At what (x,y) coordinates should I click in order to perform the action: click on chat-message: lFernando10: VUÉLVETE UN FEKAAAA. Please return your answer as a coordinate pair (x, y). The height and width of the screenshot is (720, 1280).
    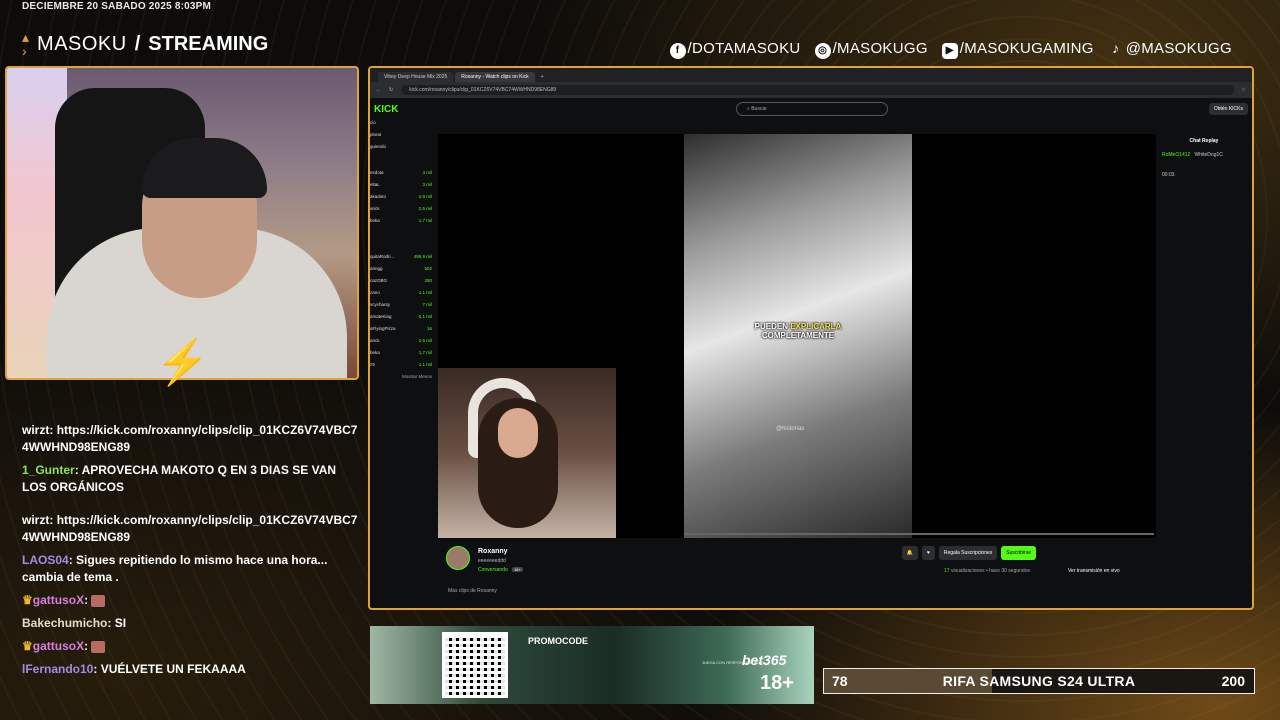
    Looking at the image, I should click on (134, 669).